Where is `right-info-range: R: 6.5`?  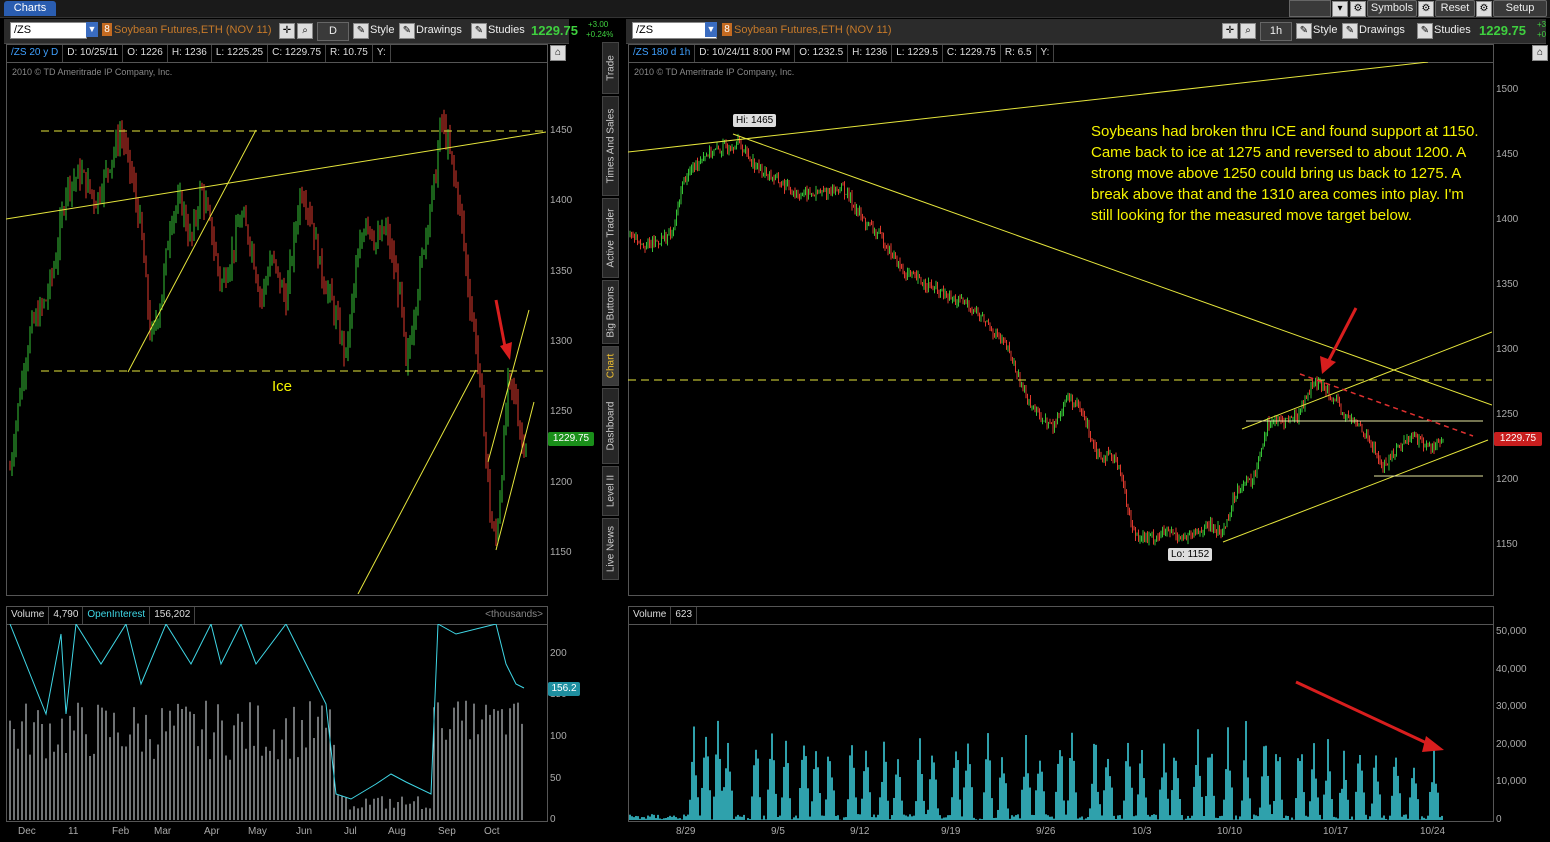 right-info-range: R: 6.5 is located at coordinates (1019, 53).